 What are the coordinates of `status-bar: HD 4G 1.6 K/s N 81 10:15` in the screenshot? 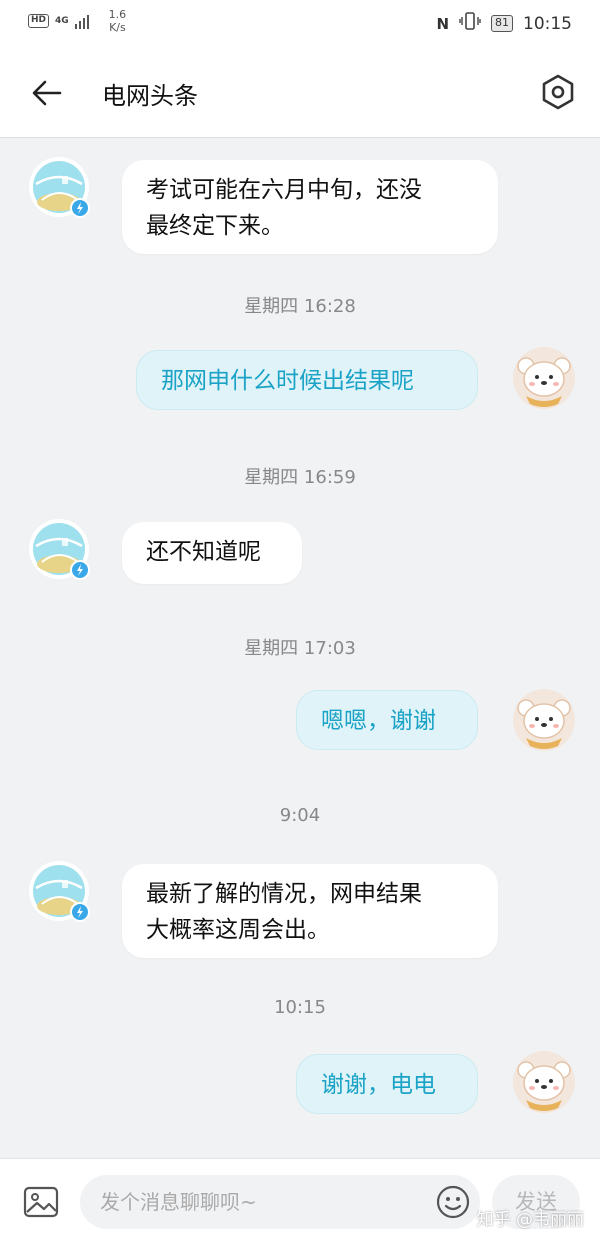 It's located at (300, 23).